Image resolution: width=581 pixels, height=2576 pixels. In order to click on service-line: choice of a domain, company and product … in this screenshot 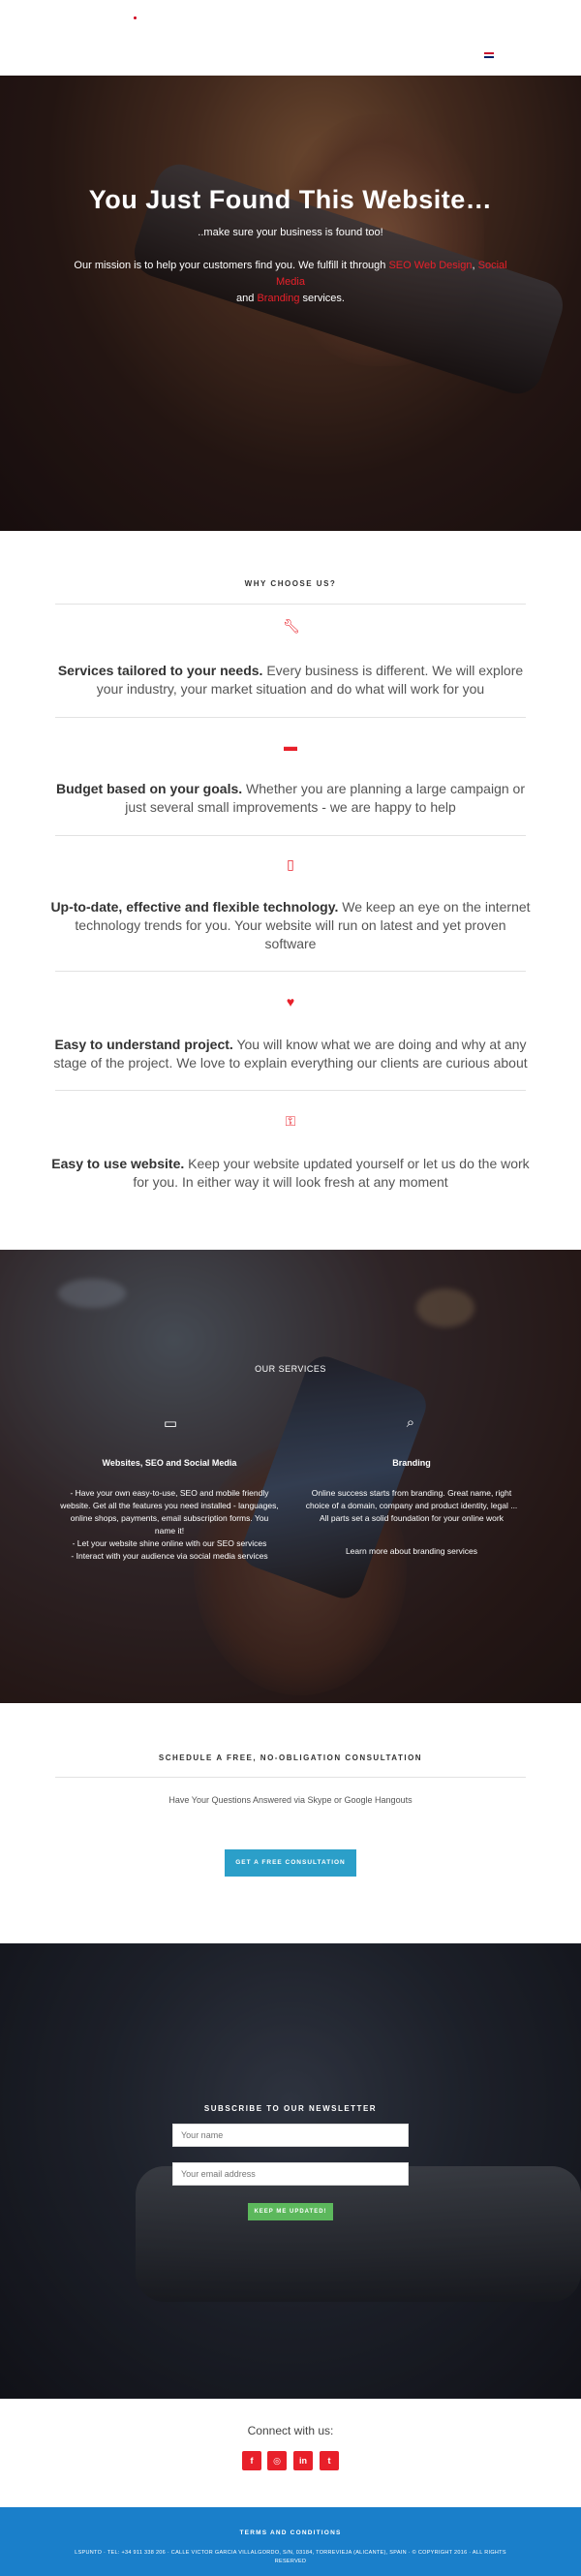, I will do `click(412, 1505)`.